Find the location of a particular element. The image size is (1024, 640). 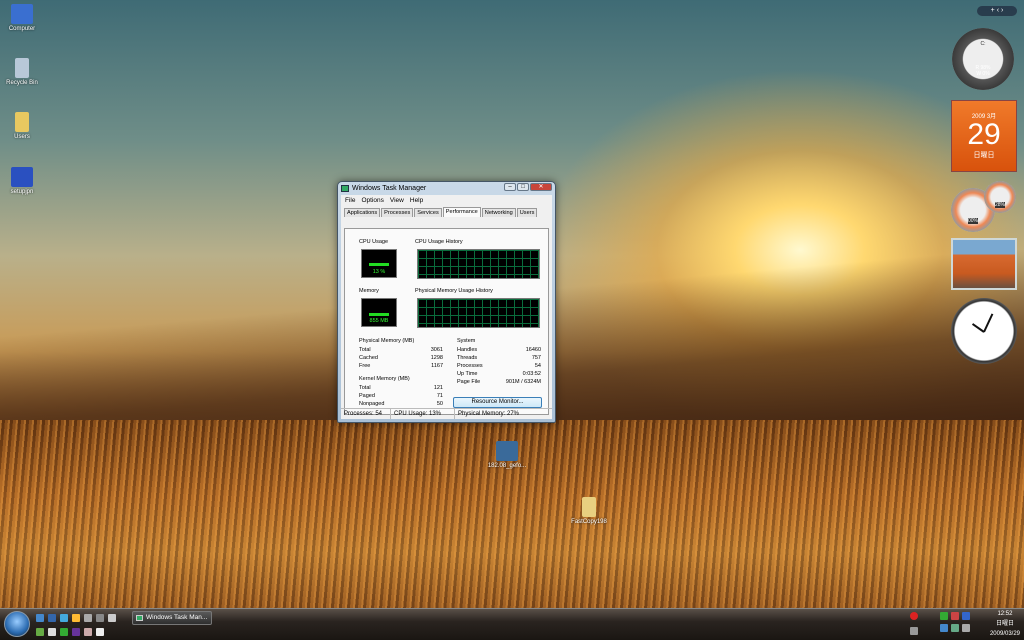

stat-row: Total 3061 is located at coordinates (401, 350).